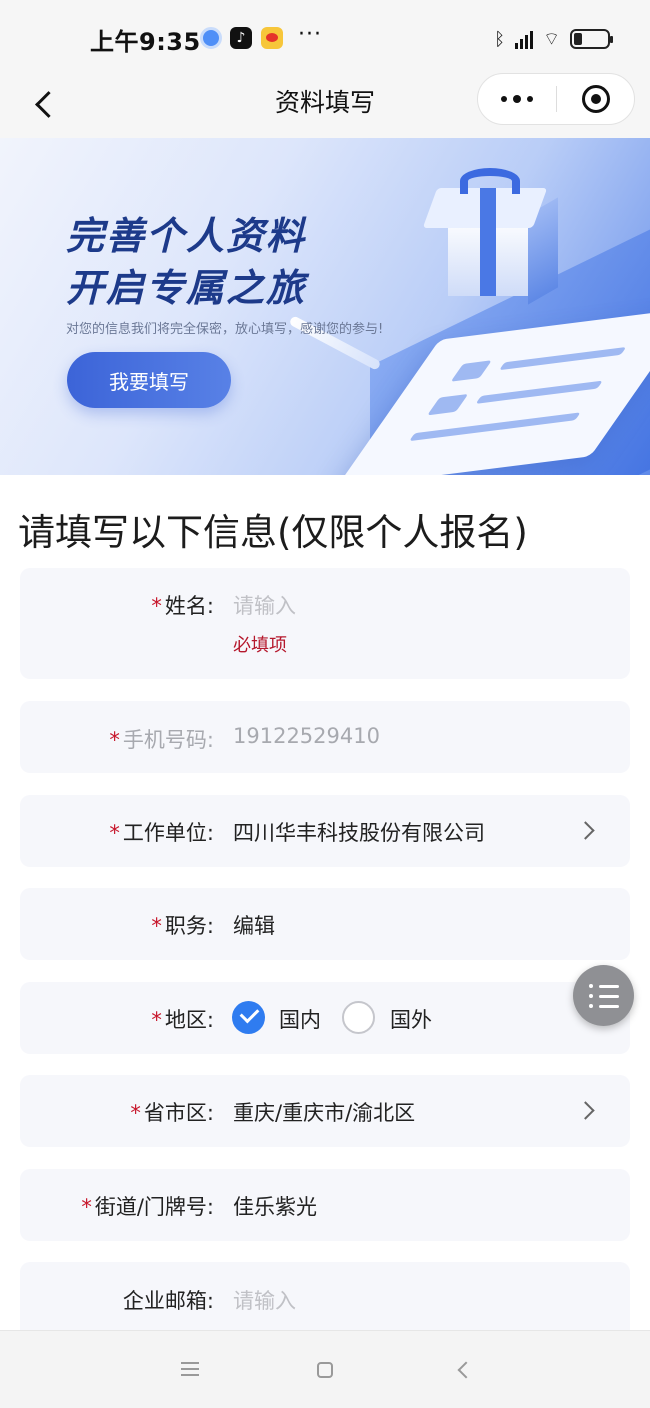 The image size is (650, 1408). Describe the element at coordinates (172, 1113) in the screenshot. I see `province-label: * 省市区:` at that location.